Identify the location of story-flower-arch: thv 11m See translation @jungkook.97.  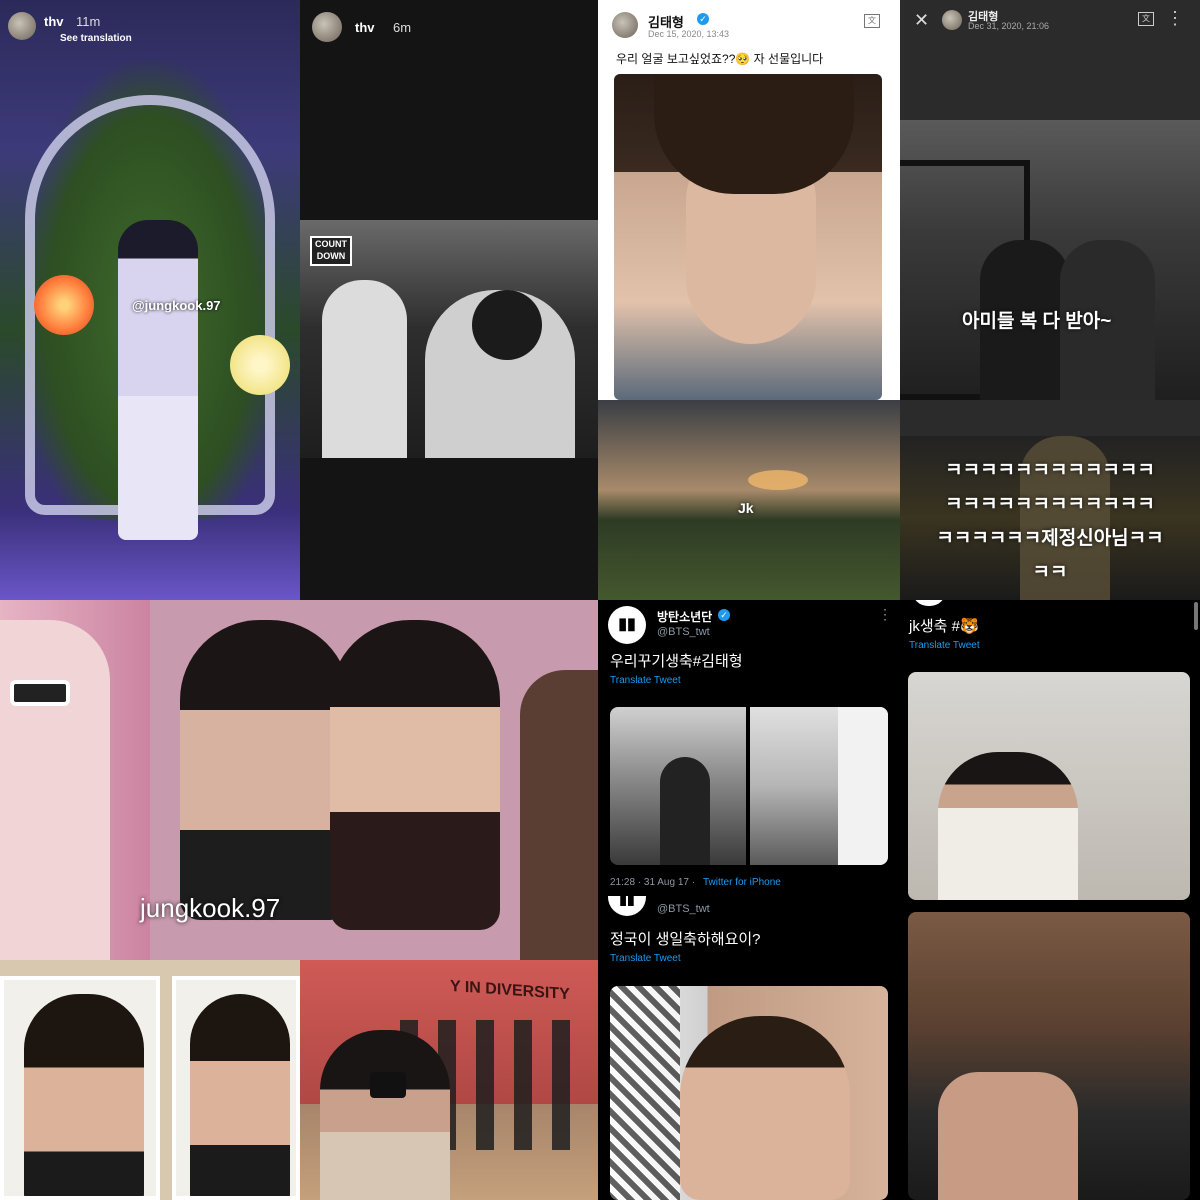
(150, 300).